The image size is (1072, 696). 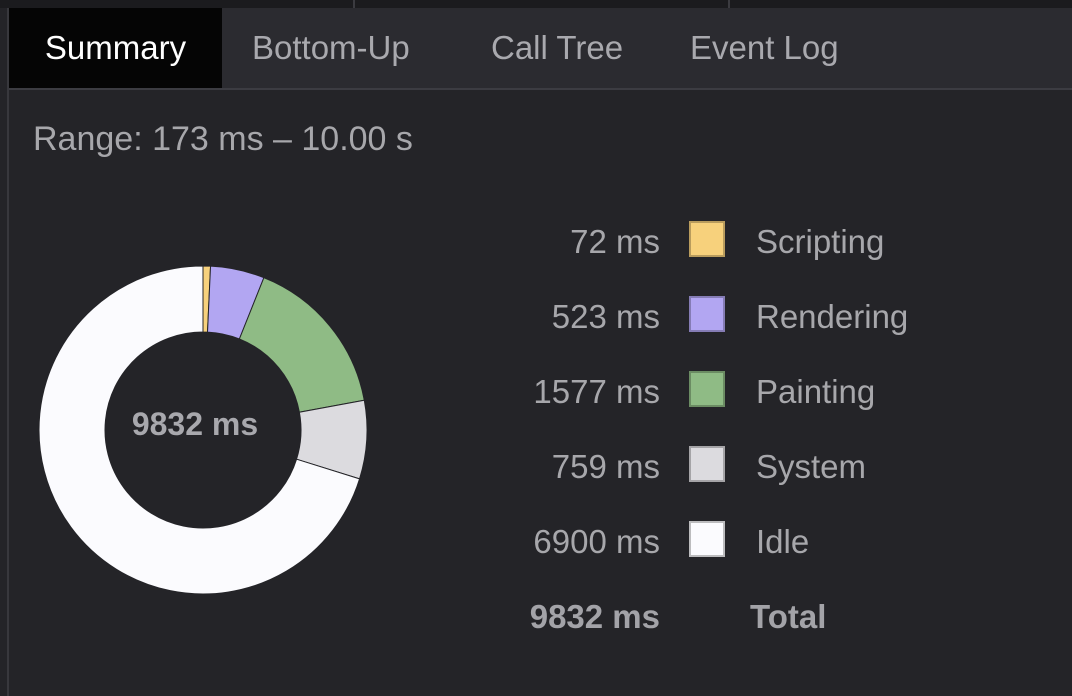 I want to click on range-label: Range: 173 ms – 10.00 s, so click(x=223, y=139).